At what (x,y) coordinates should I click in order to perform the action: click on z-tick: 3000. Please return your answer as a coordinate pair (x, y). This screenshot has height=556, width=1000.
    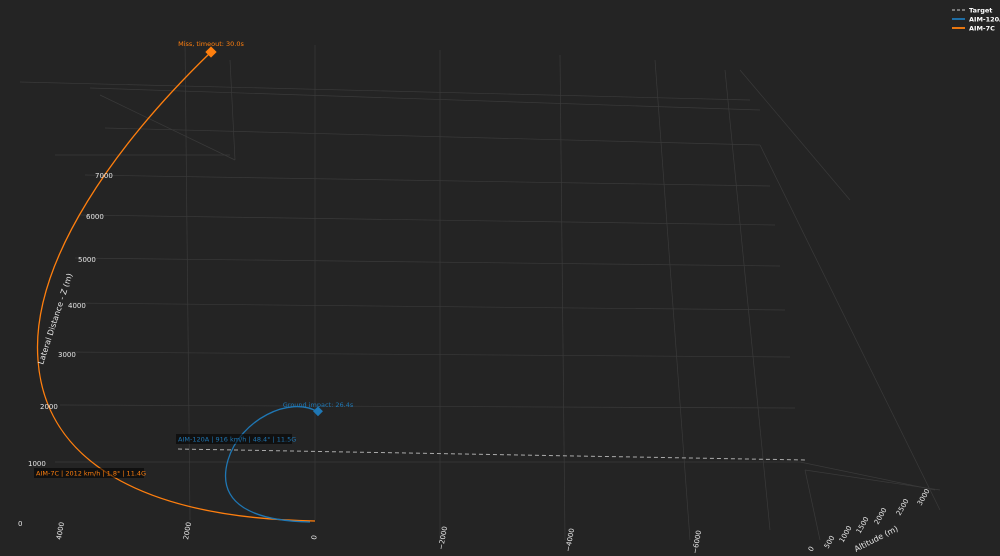
    Looking at the image, I should click on (67, 355).